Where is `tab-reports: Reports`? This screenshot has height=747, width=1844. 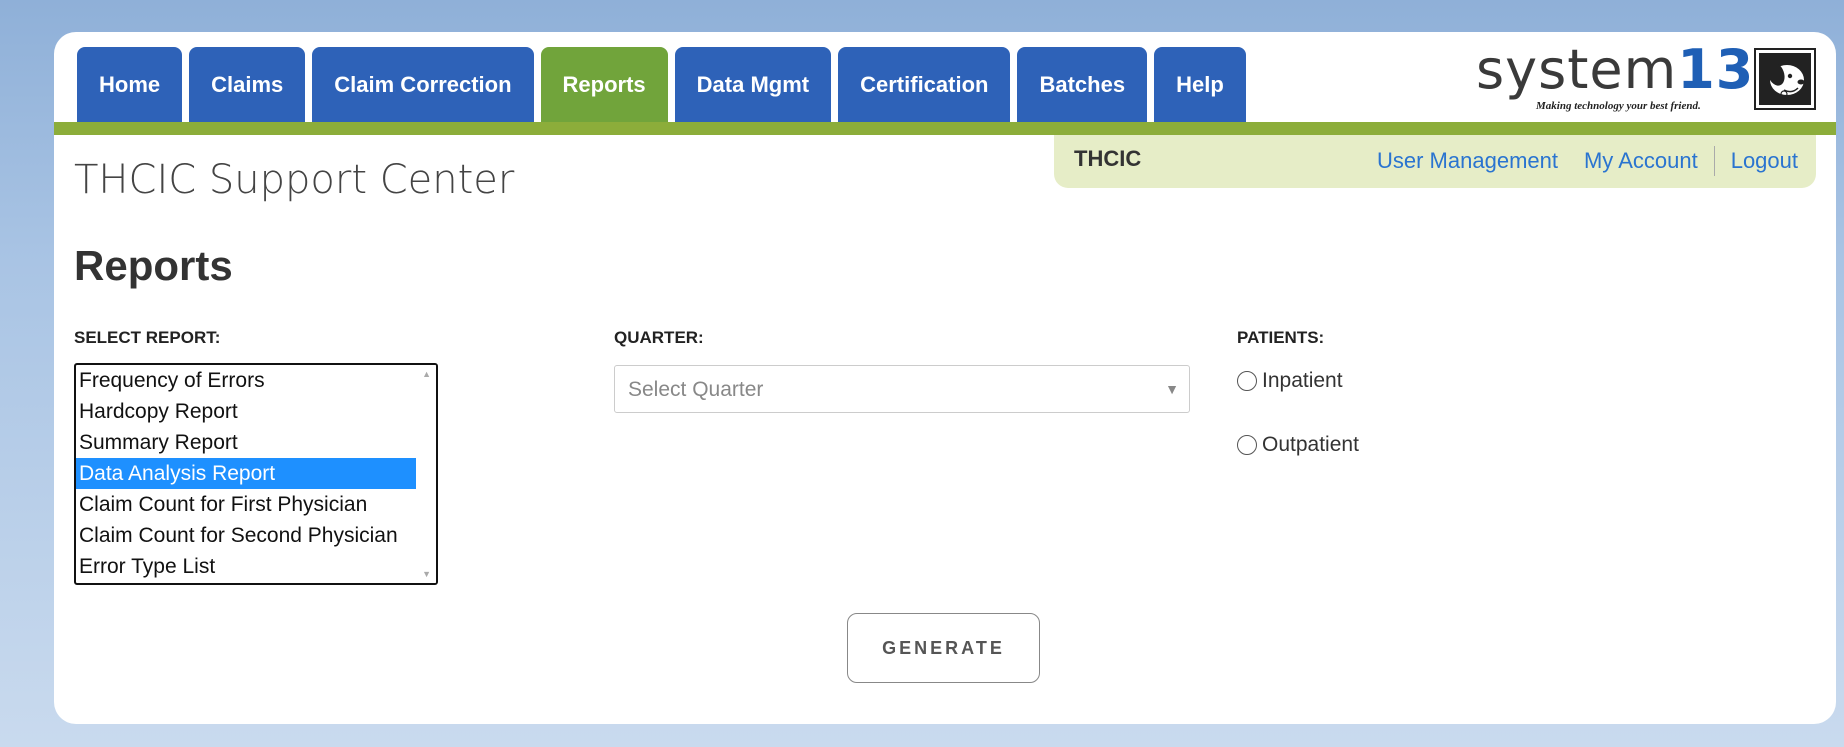
tab-reports: Reports is located at coordinates (604, 84).